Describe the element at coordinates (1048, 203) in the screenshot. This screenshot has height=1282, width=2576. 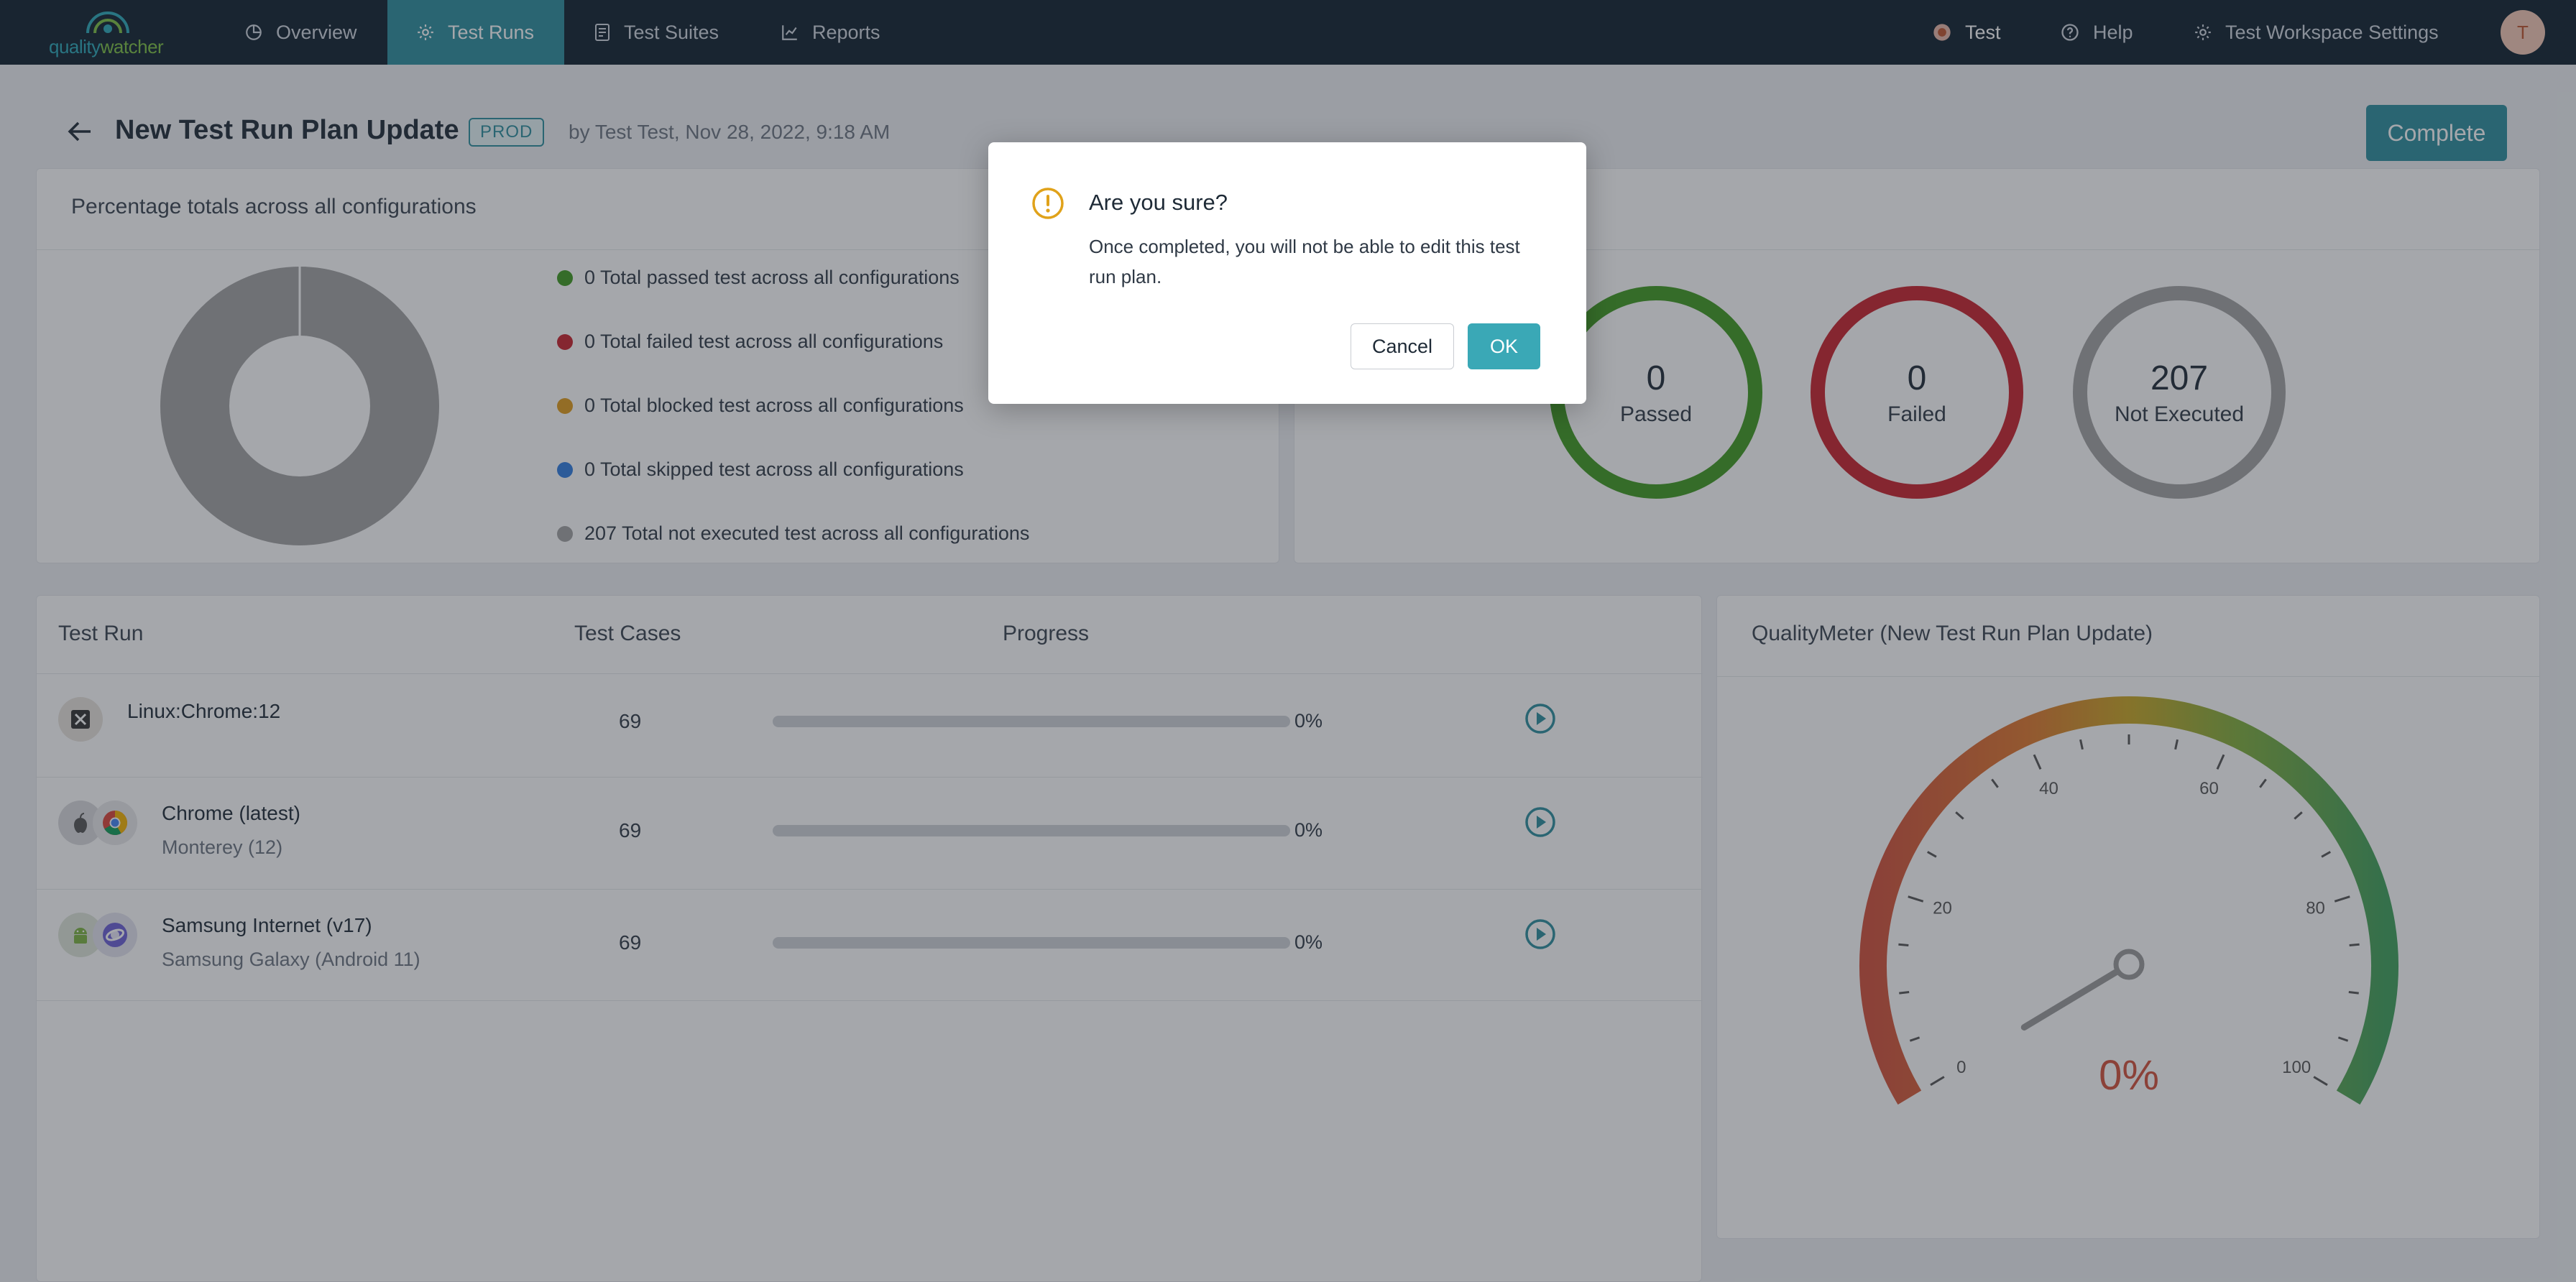
I see `warning-icon` at that location.